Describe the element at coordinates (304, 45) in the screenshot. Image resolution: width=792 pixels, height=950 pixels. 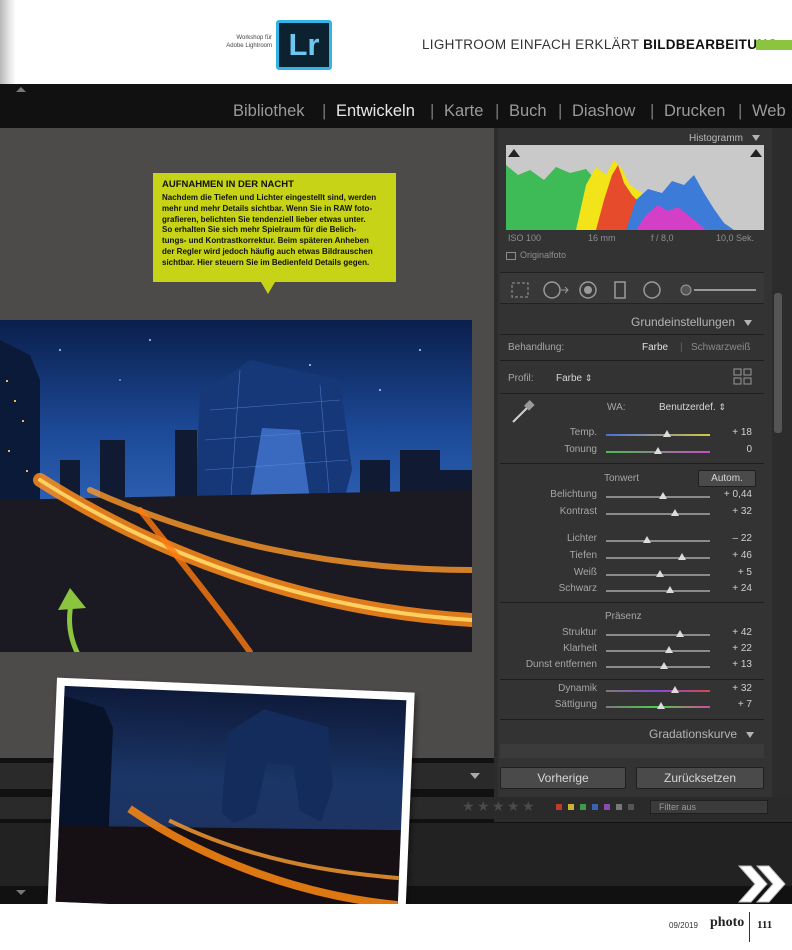
I see `lightroom-logo-icon: Lr` at that location.